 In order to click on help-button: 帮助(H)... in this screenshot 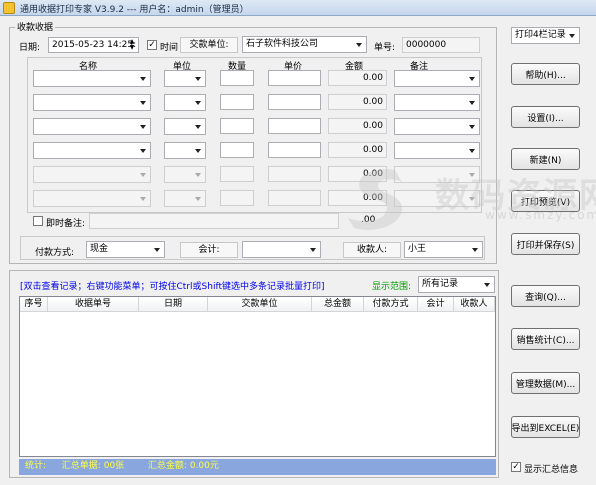, I will do `click(545, 74)`.